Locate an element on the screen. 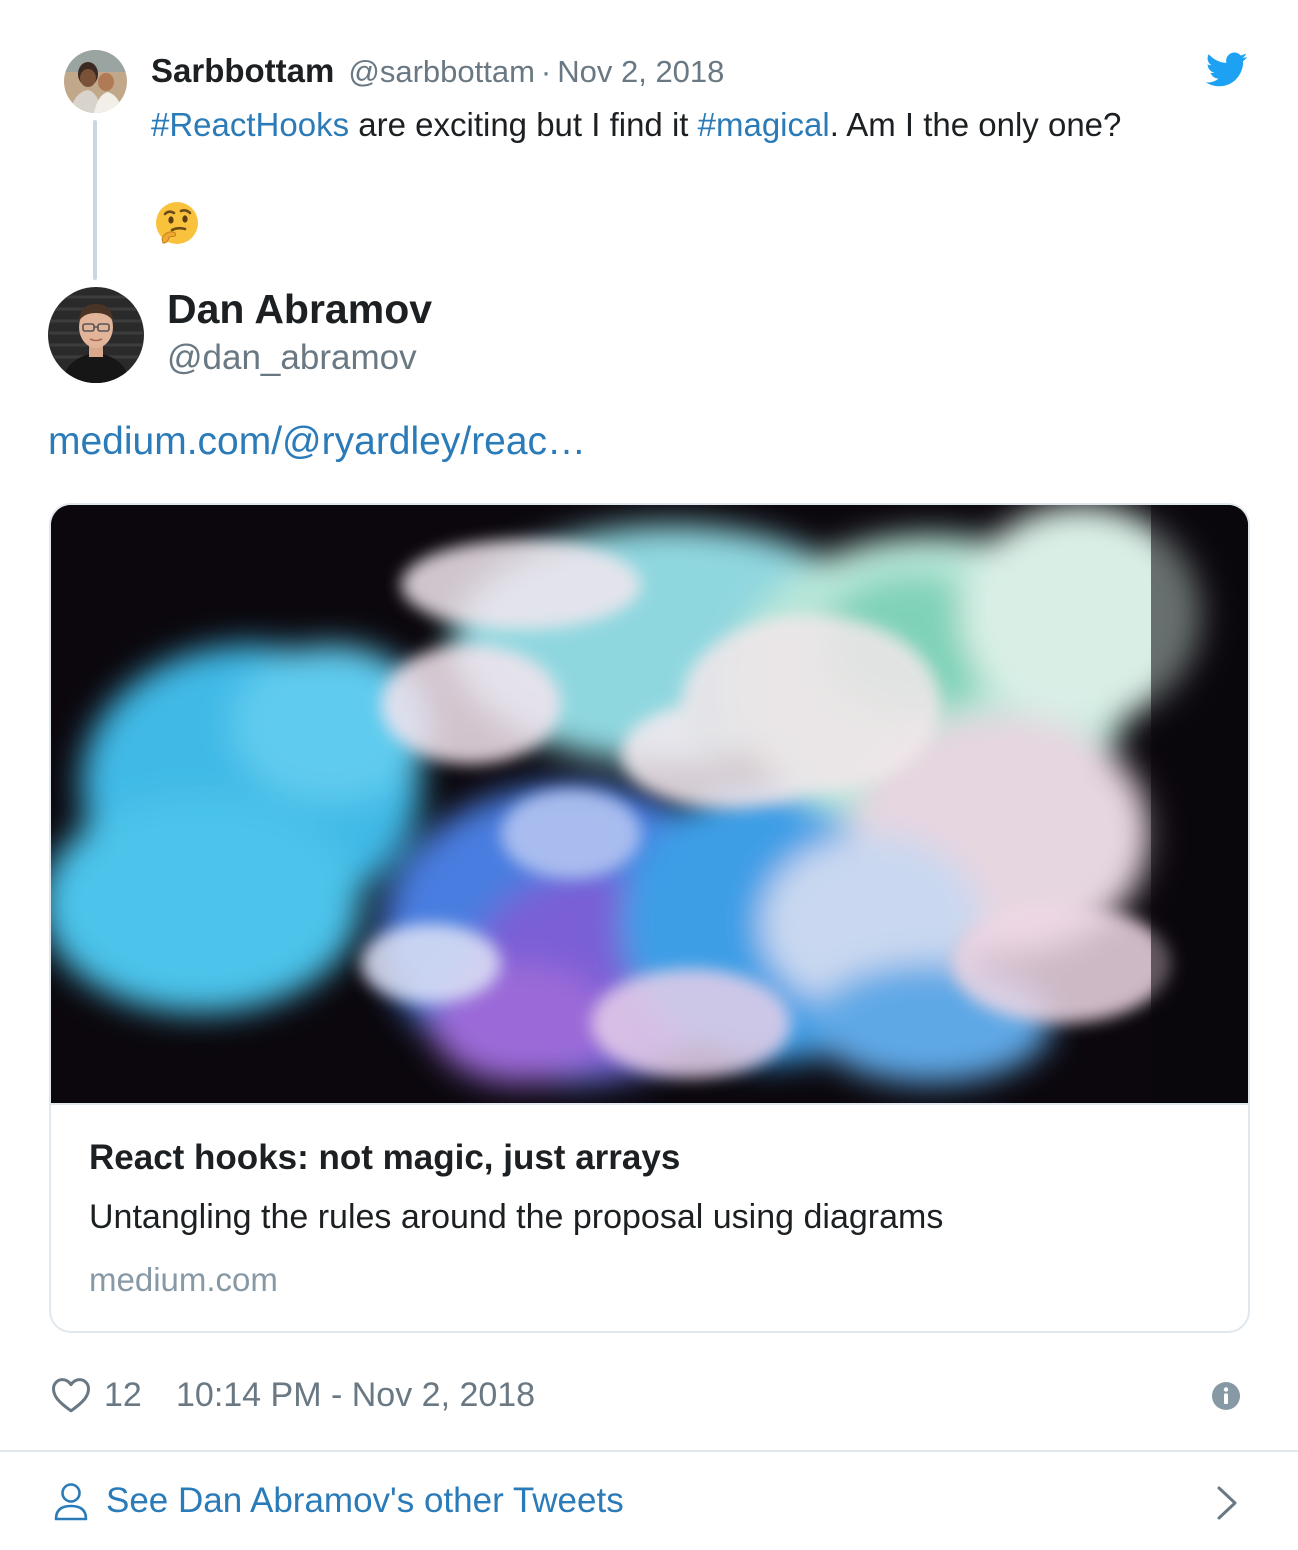 This screenshot has height=1550, width=1298. author-avatar is located at coordinates (96, 335).